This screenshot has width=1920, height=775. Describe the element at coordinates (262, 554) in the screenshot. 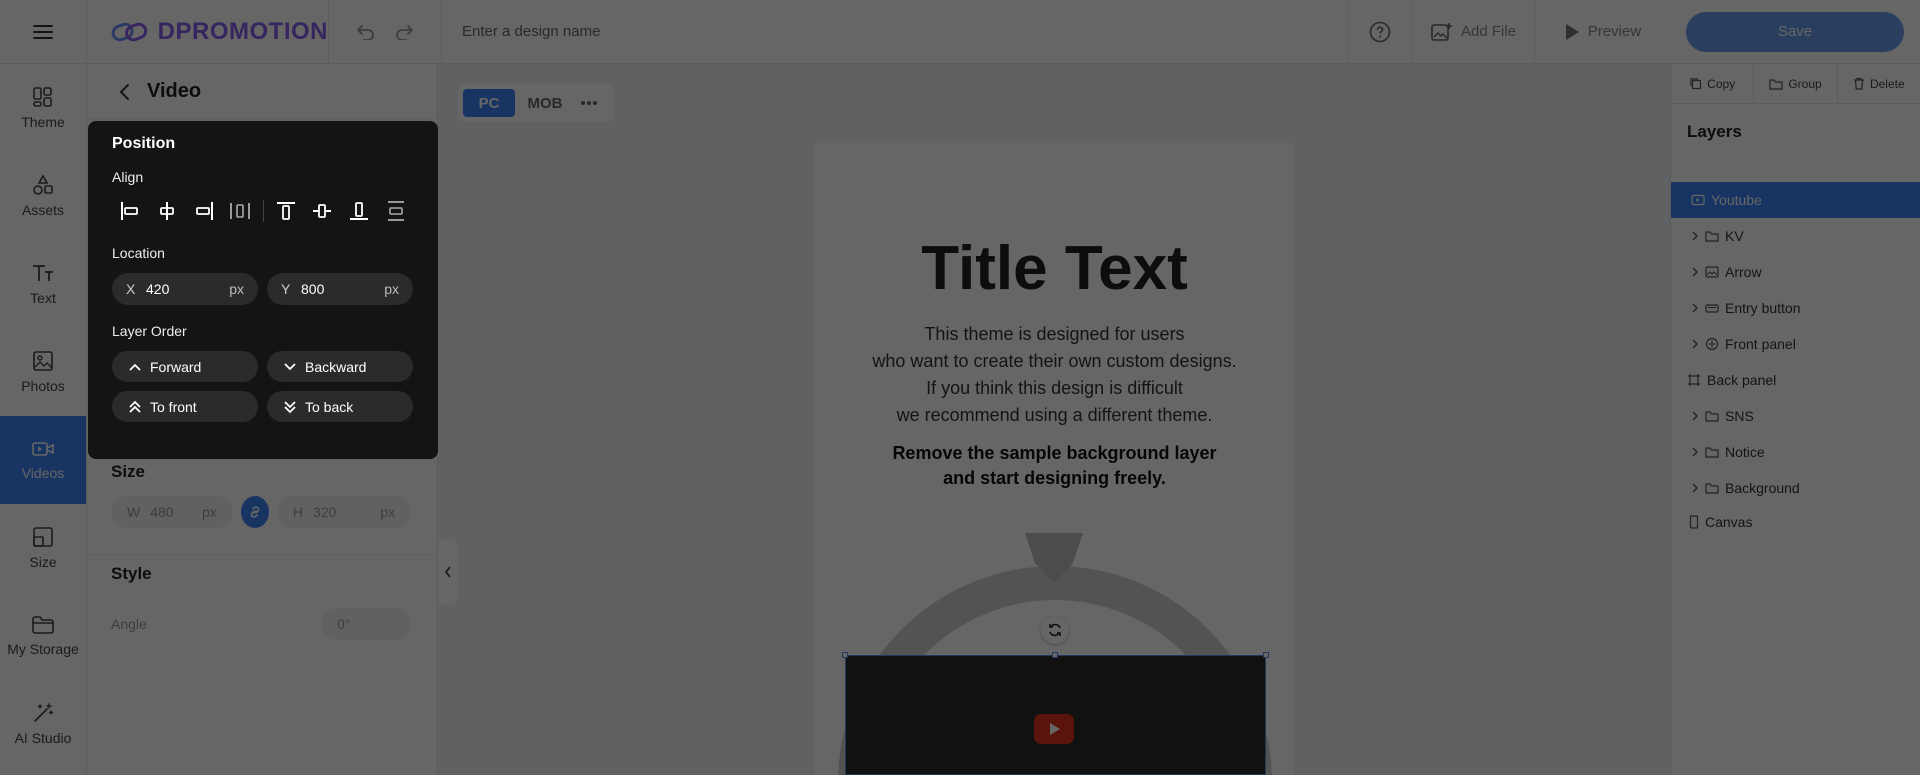

I see `divider` at that location.